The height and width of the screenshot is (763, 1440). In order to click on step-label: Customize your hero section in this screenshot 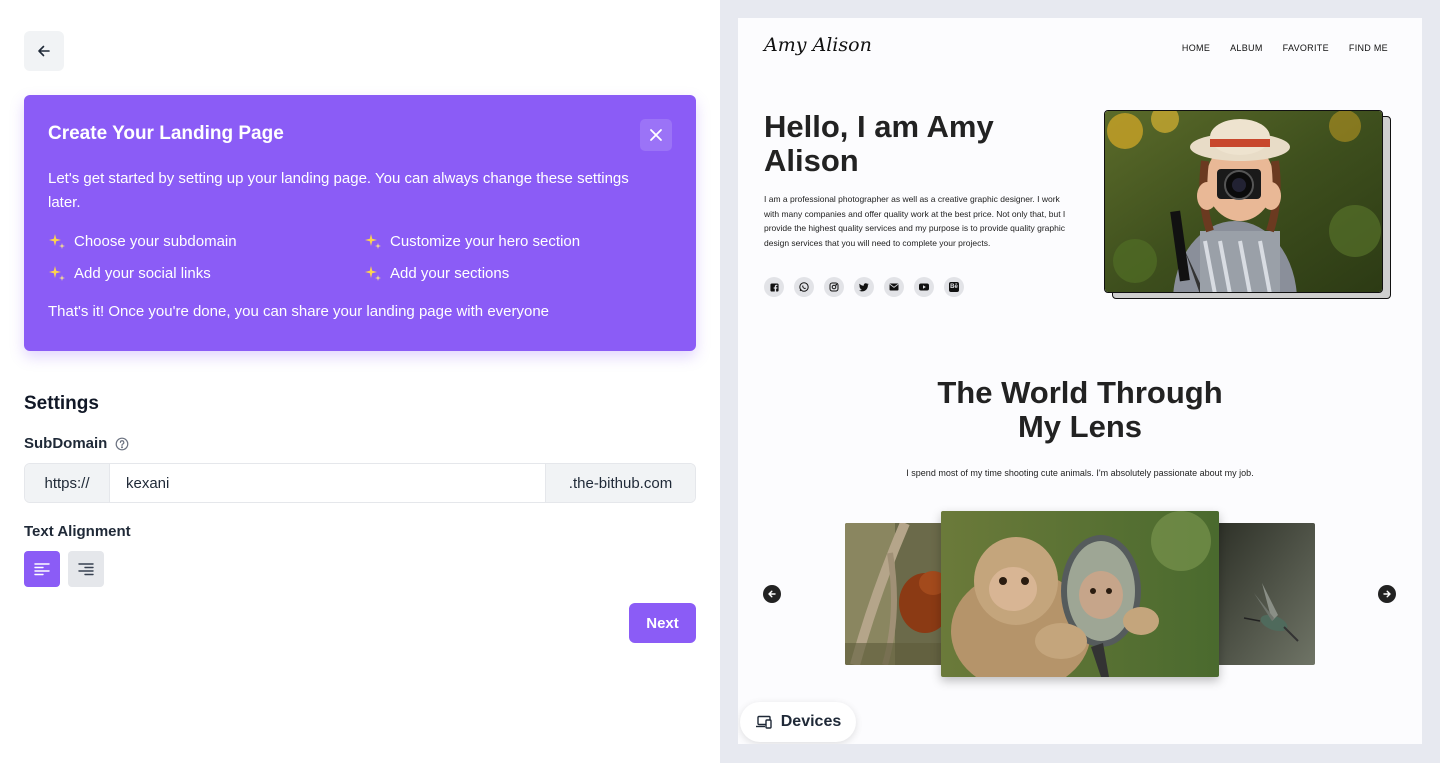, I will do `click(485, 241)`.